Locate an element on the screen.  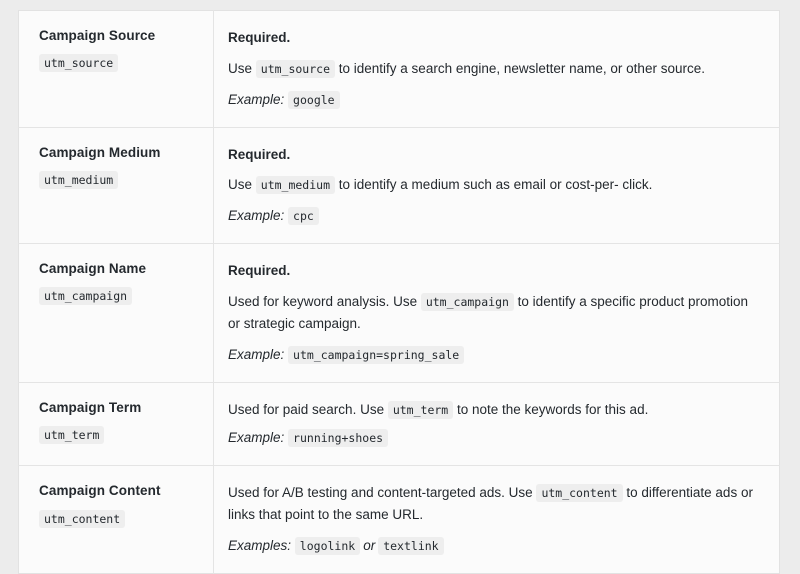
example-separator: or is located at coordinates (369, 546).